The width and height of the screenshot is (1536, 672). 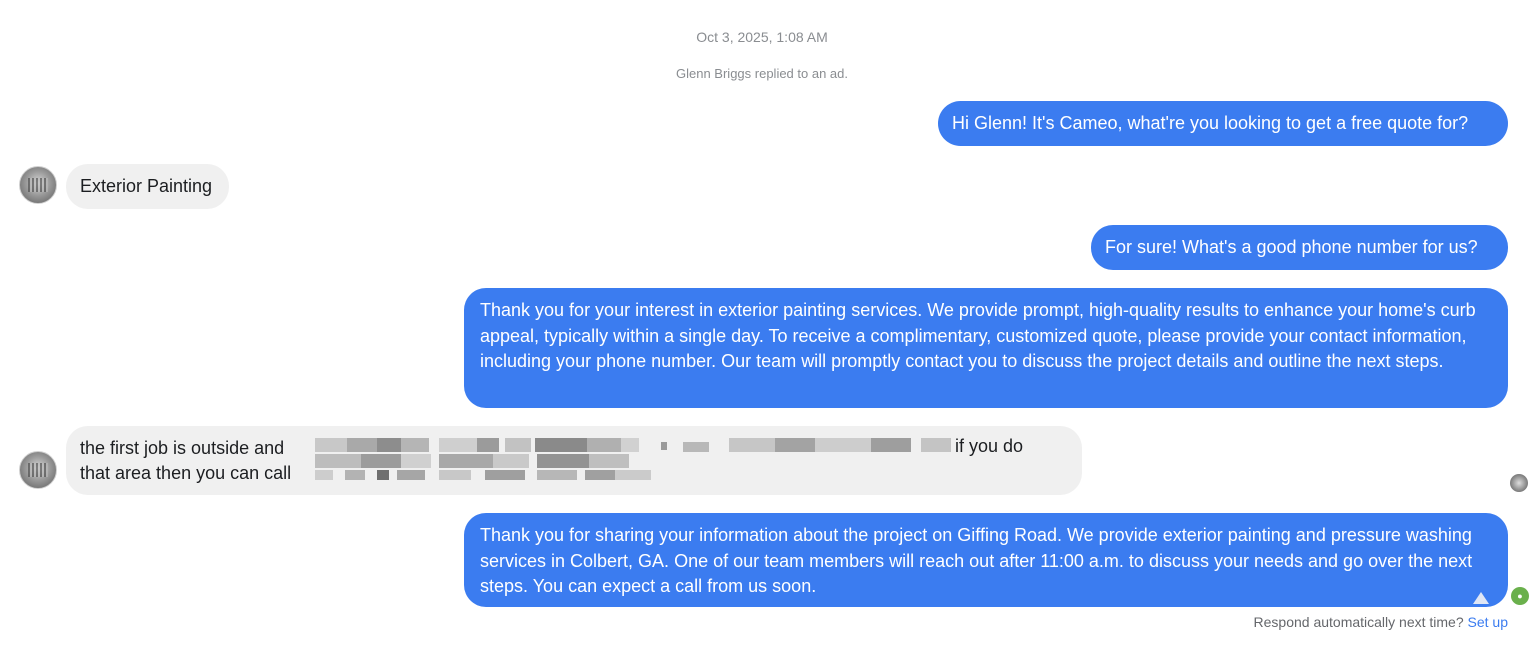 I want to click on ad-reply-note: Glenn Briggs replied to an ad., so click(x=762, y=73).